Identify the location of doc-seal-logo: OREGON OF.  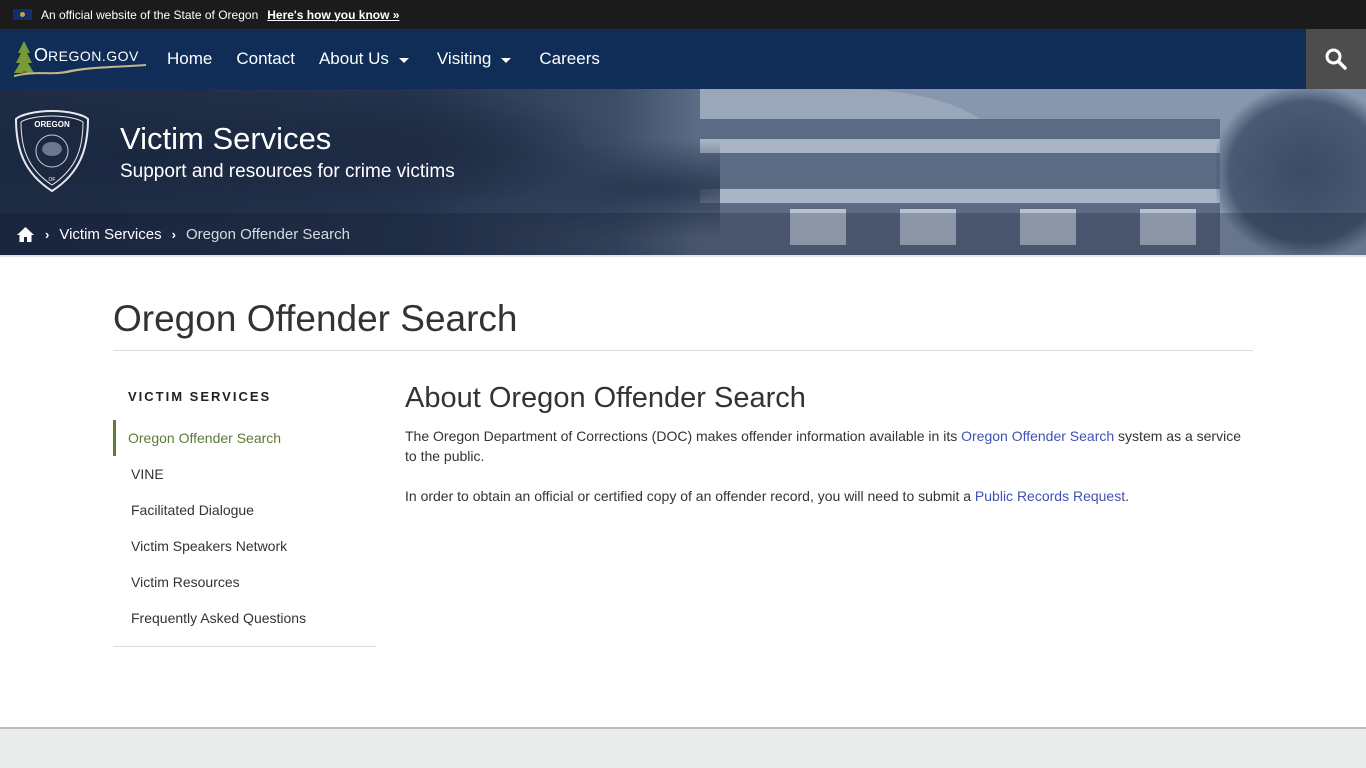
(52, 151).